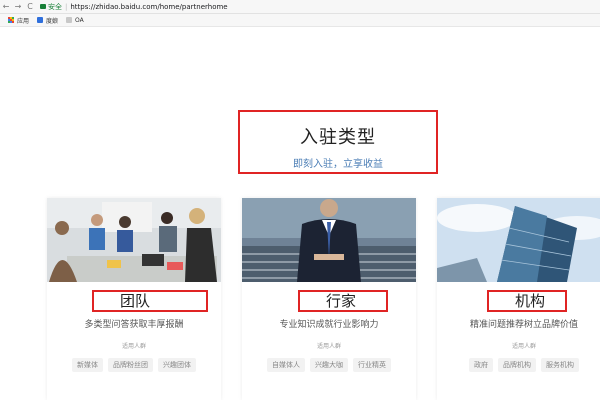 The height and width of the screenshot is (400, 600). I want to click on card-institution: 机构 精准问题推荐树立品牌价值 适用人群 政府 品牌机构 服务机构, so click(518, 299).